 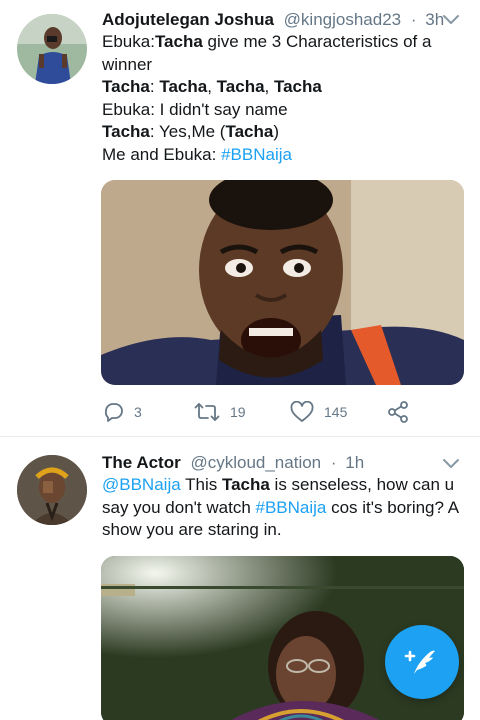 I want to click on tweet-text-line: Me and Ebuka: #BBNaija, so click(x=282, y=155).